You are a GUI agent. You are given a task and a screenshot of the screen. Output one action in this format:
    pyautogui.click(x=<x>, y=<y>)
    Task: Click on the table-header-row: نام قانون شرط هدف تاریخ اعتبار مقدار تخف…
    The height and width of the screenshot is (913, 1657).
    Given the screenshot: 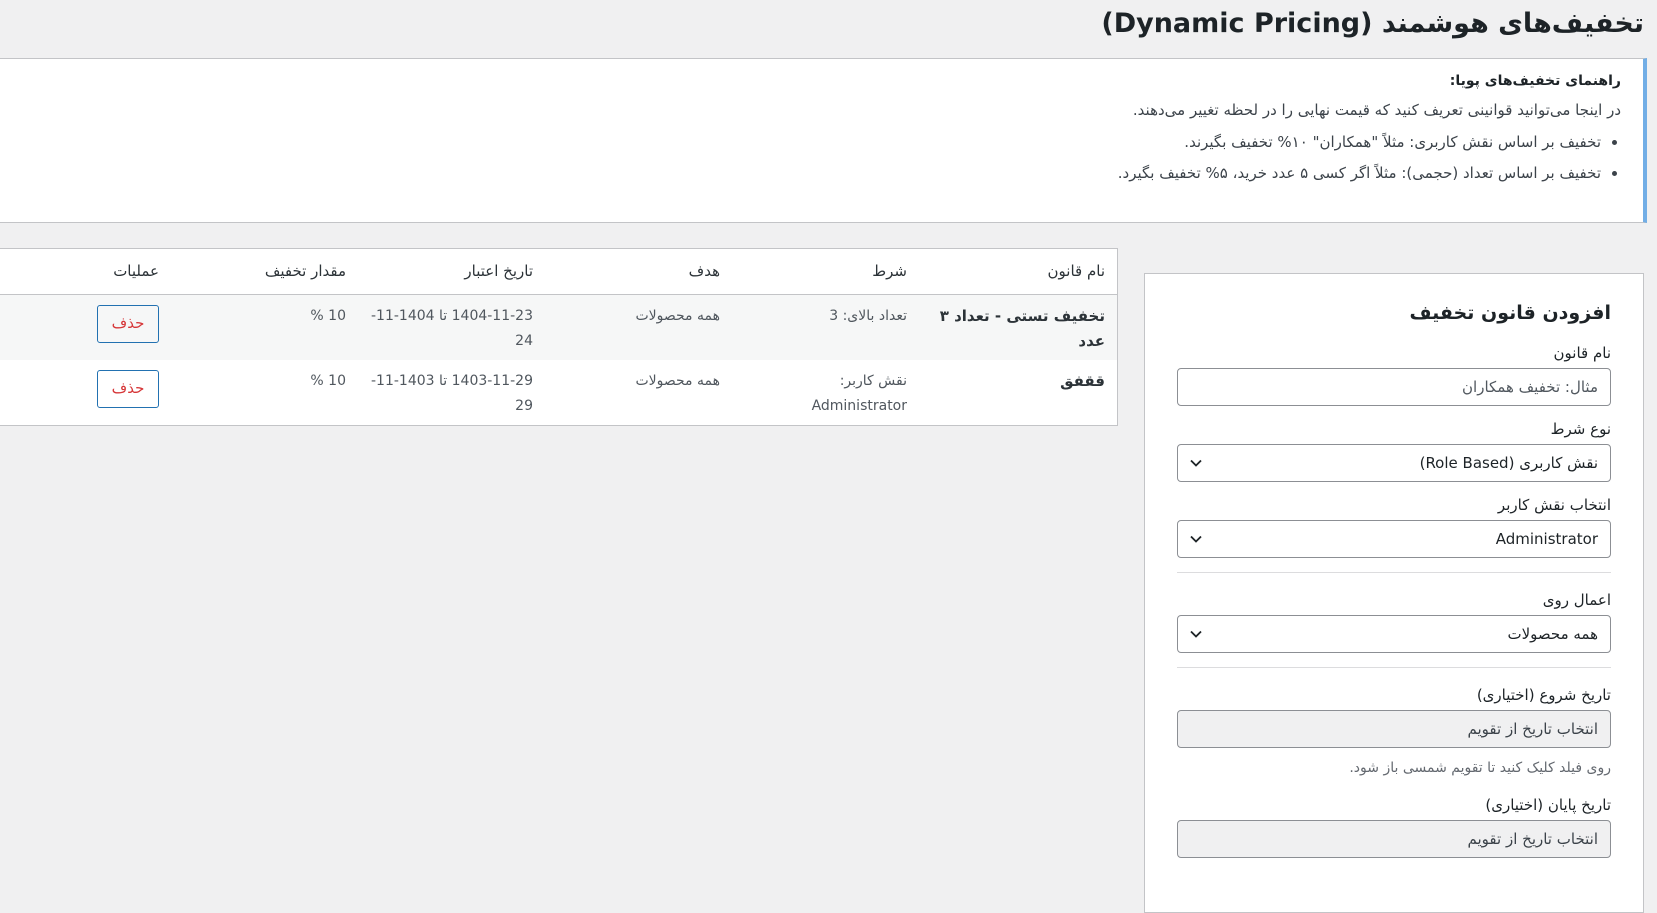 What is the action you would take?
    pyautogui.click(x=558, y=272)
    